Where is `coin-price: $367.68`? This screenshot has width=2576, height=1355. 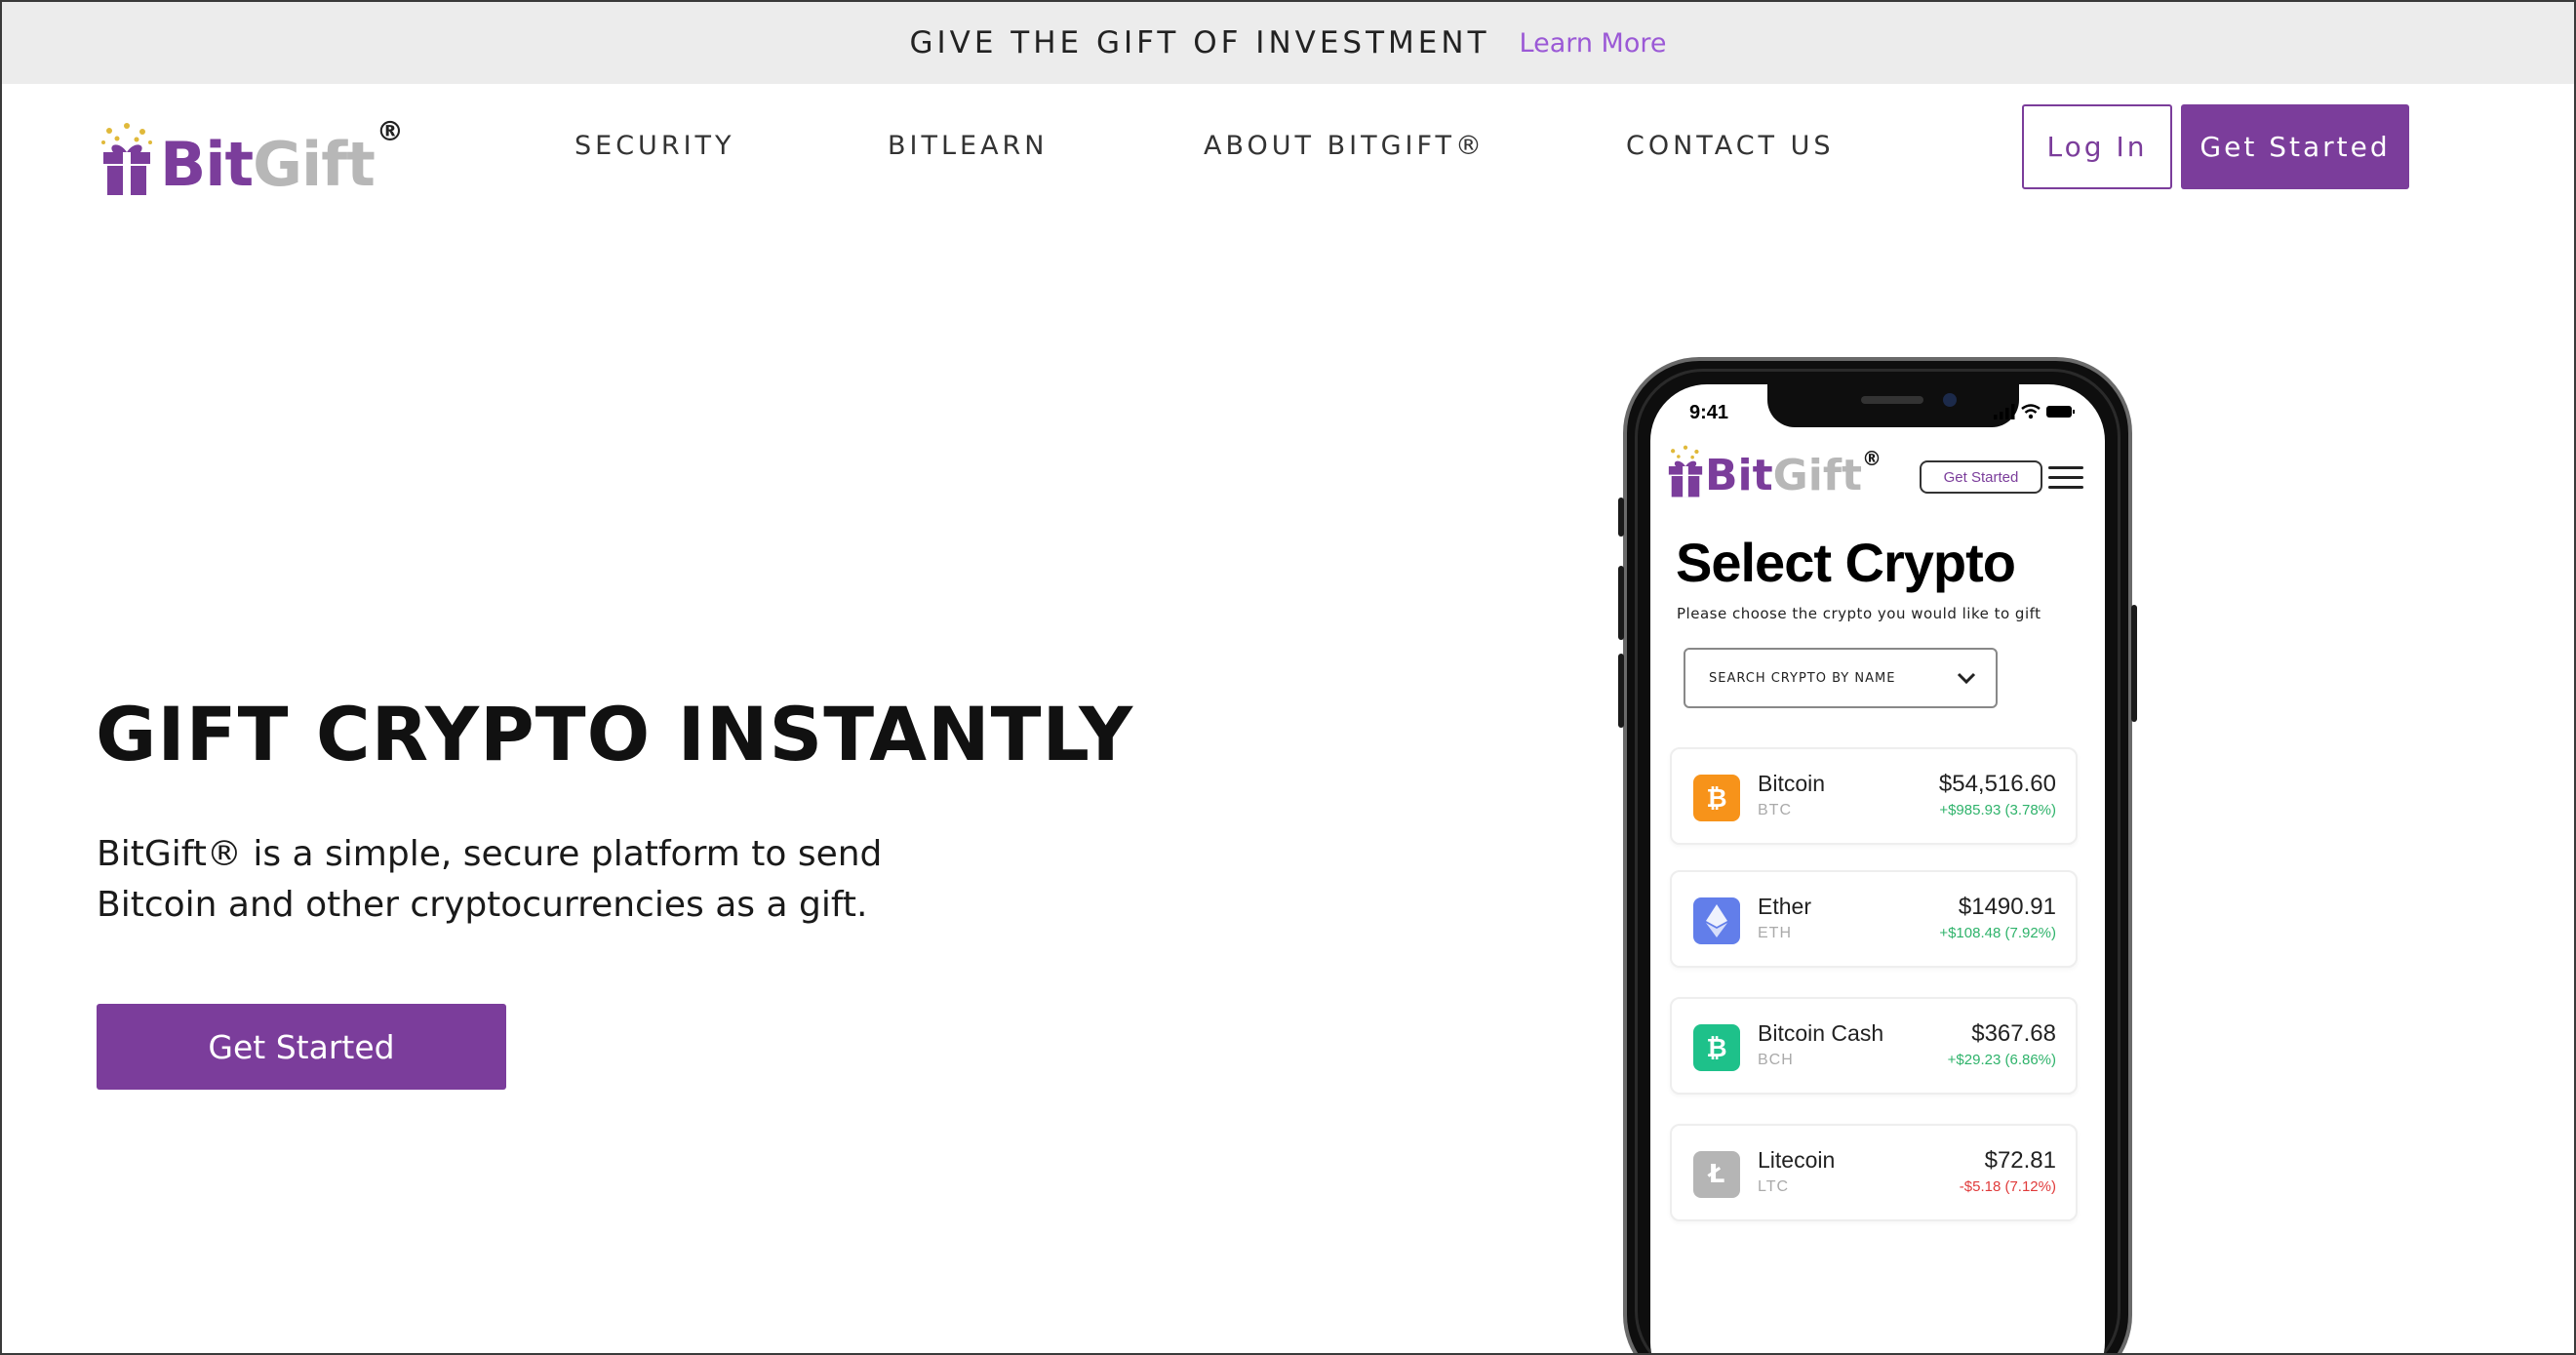
coin-price: $367.68 is located at coordinates (2013, 1033).